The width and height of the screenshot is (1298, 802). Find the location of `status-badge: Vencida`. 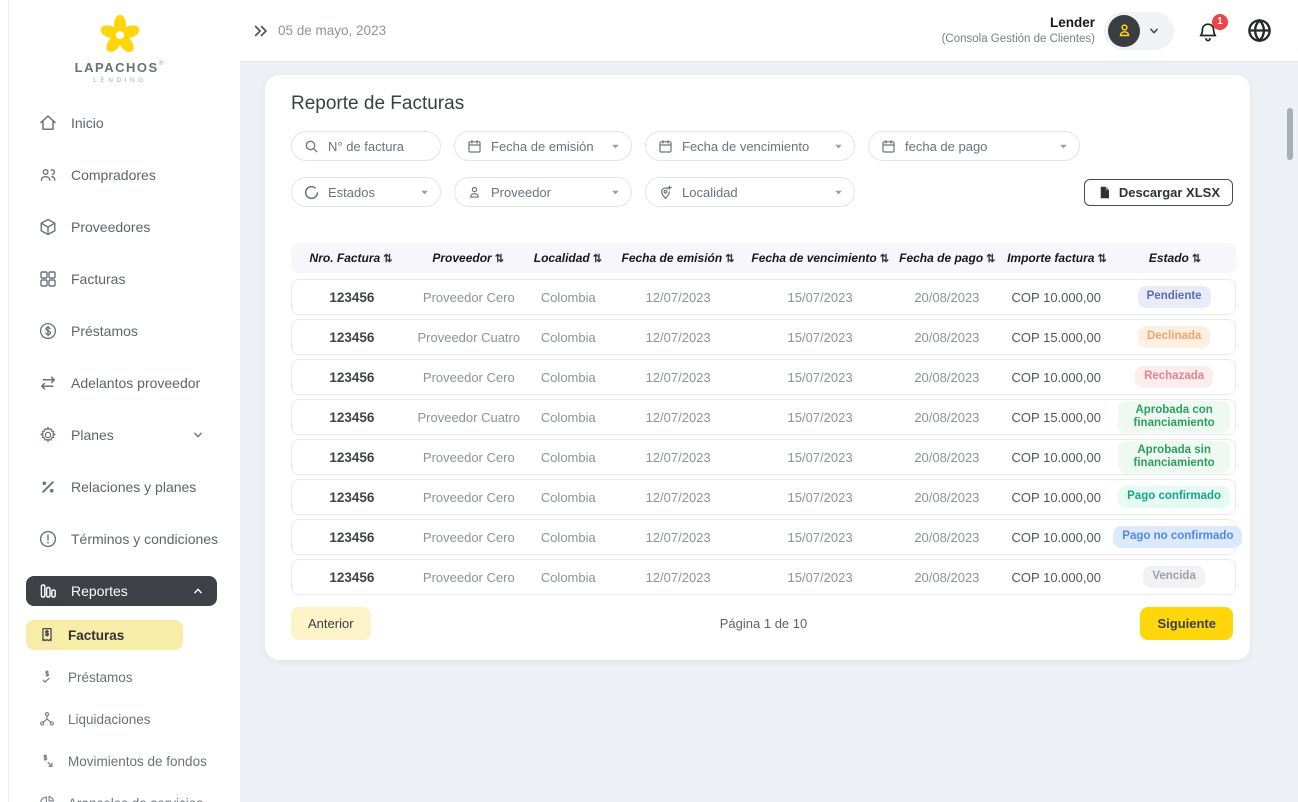

status-badge: Vencida is located at coordinates (1174, 577).